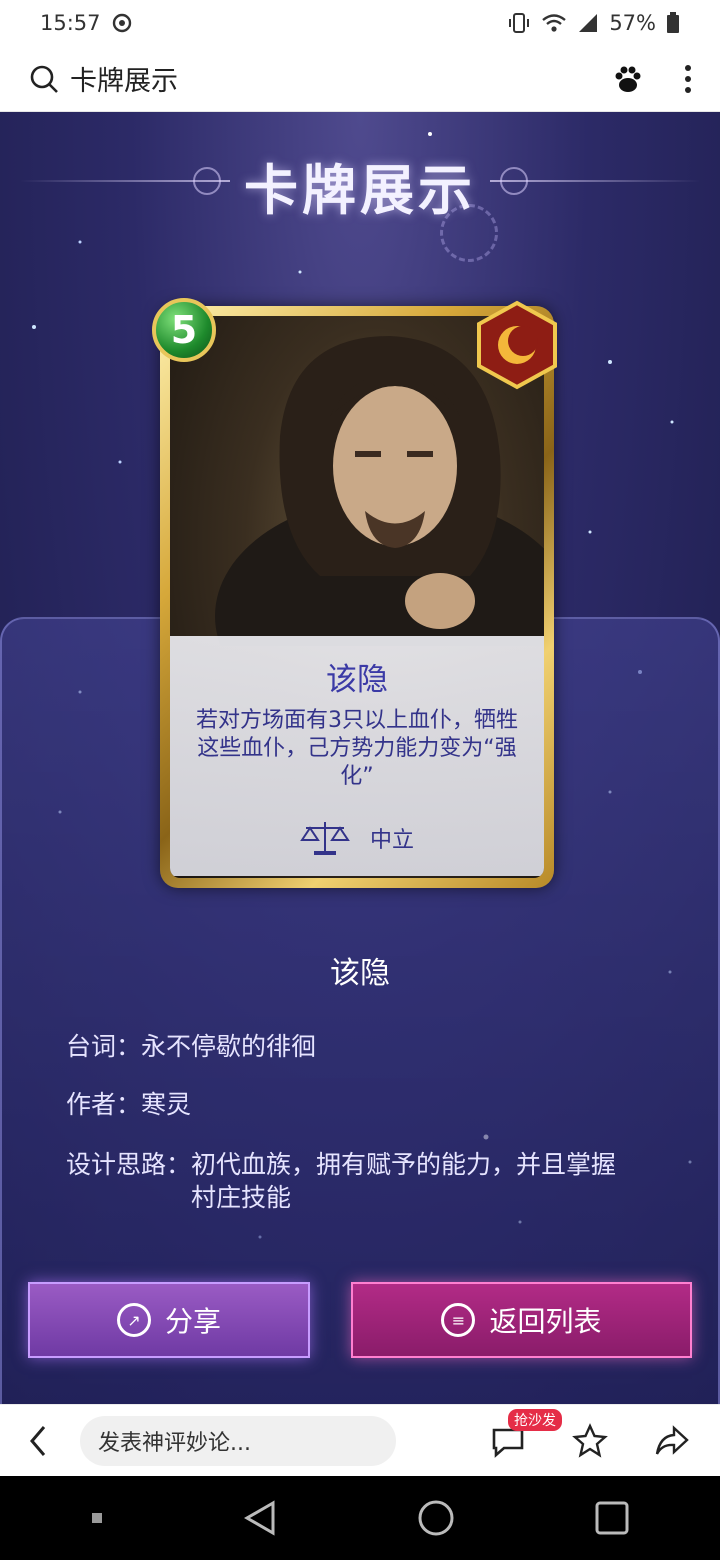 The width and height of the screenshot is (720, 1560). What do you see at coordinates (260, 1518) in the screenshot?
I see `nav-back-icon` at bounding box center [260, 1518].